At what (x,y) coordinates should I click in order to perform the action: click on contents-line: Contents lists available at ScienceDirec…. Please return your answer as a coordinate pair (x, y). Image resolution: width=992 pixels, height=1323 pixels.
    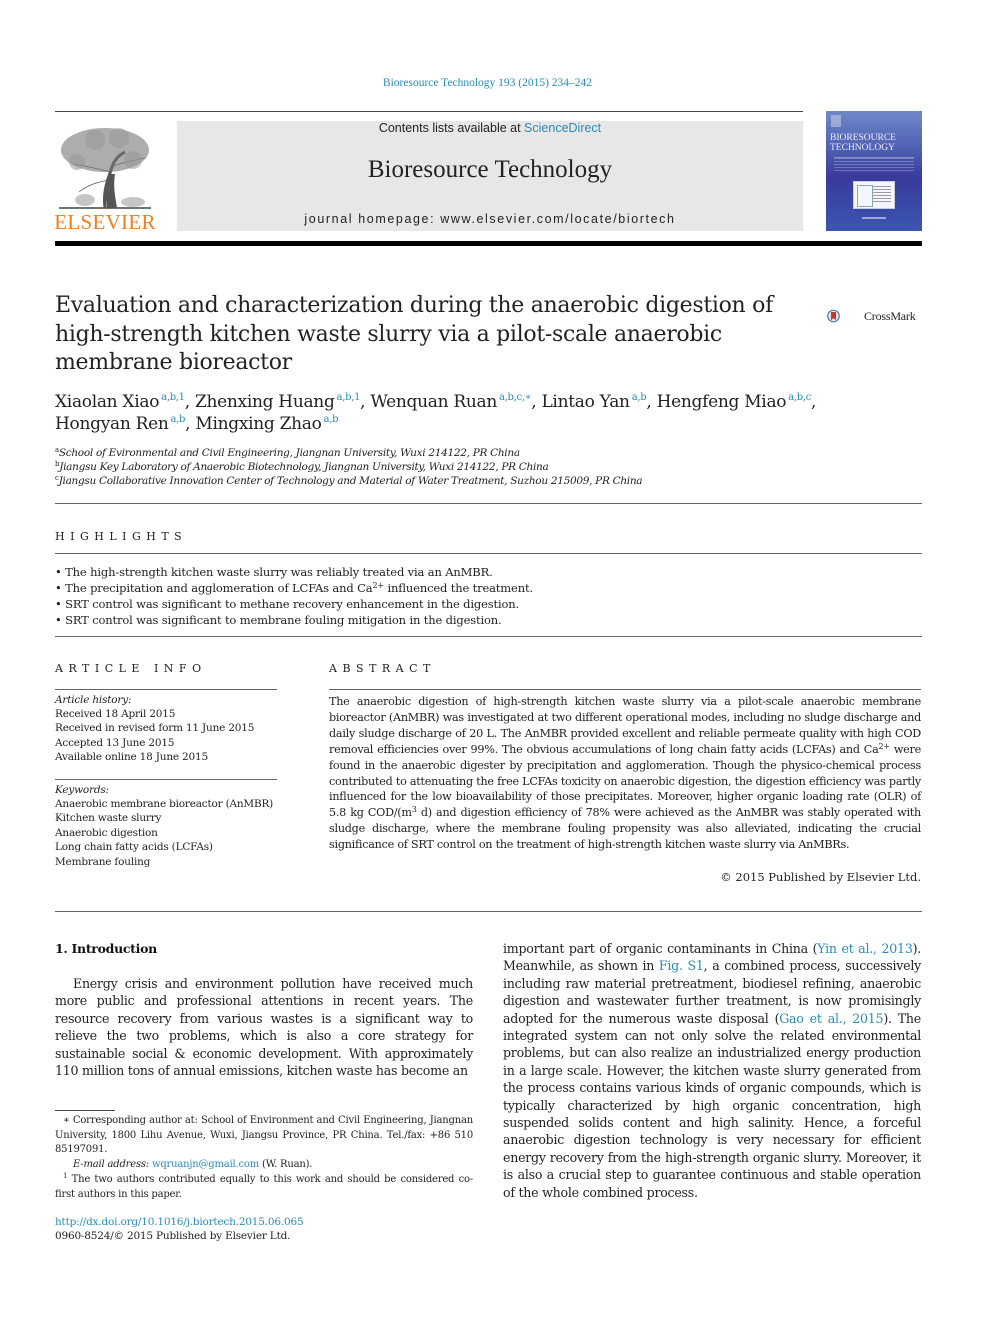
    Looking at the image, I should click on (490, 128).